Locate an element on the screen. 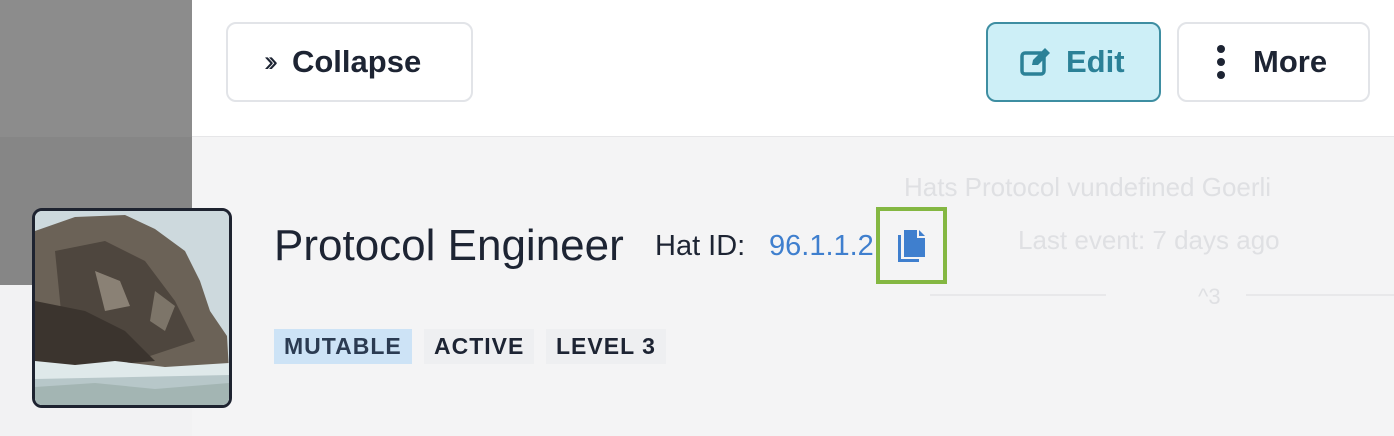  hat-title: Protocol Engineer is located at coordinates (449, 245).